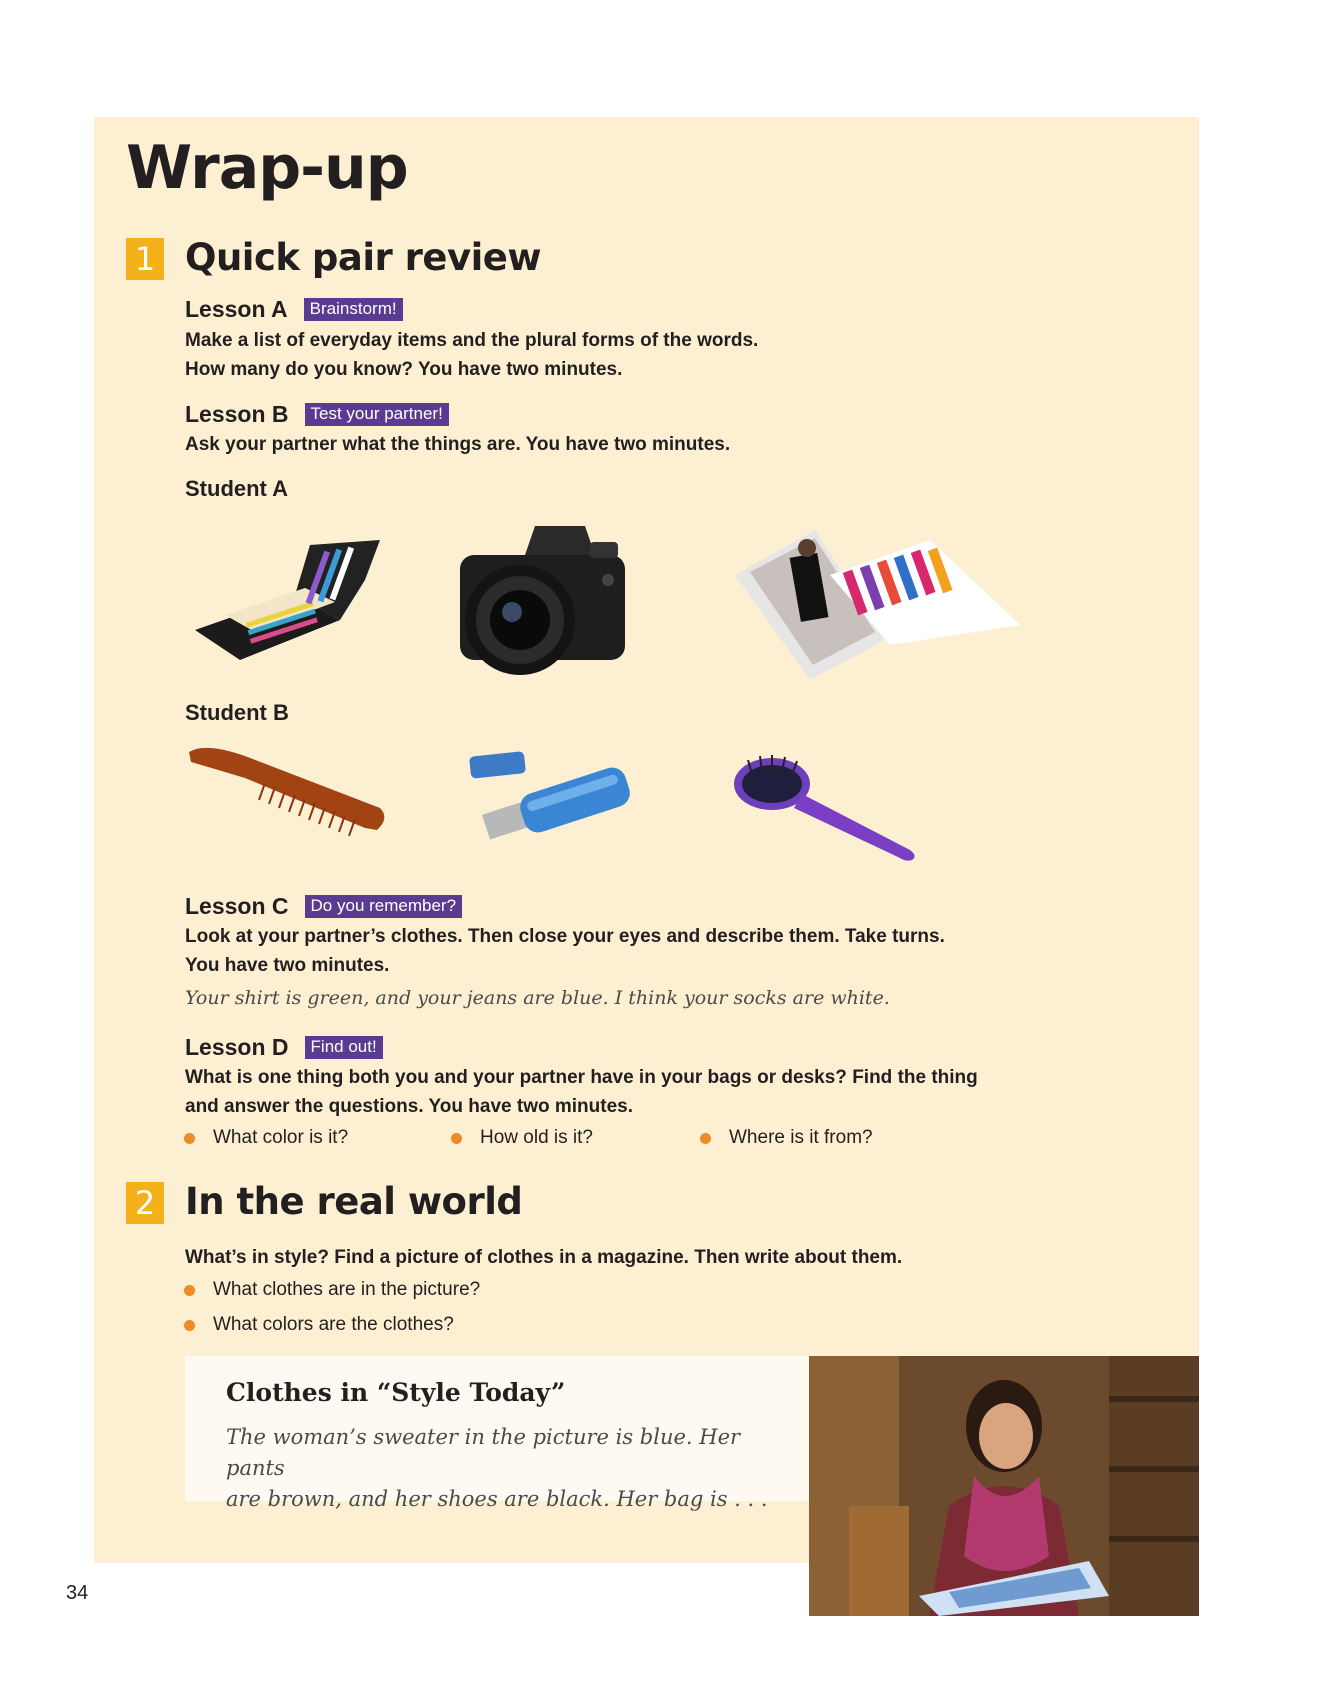 The image size is (1334, 1690). I want to click on question-text: How old is it?, so click(536, 1137).